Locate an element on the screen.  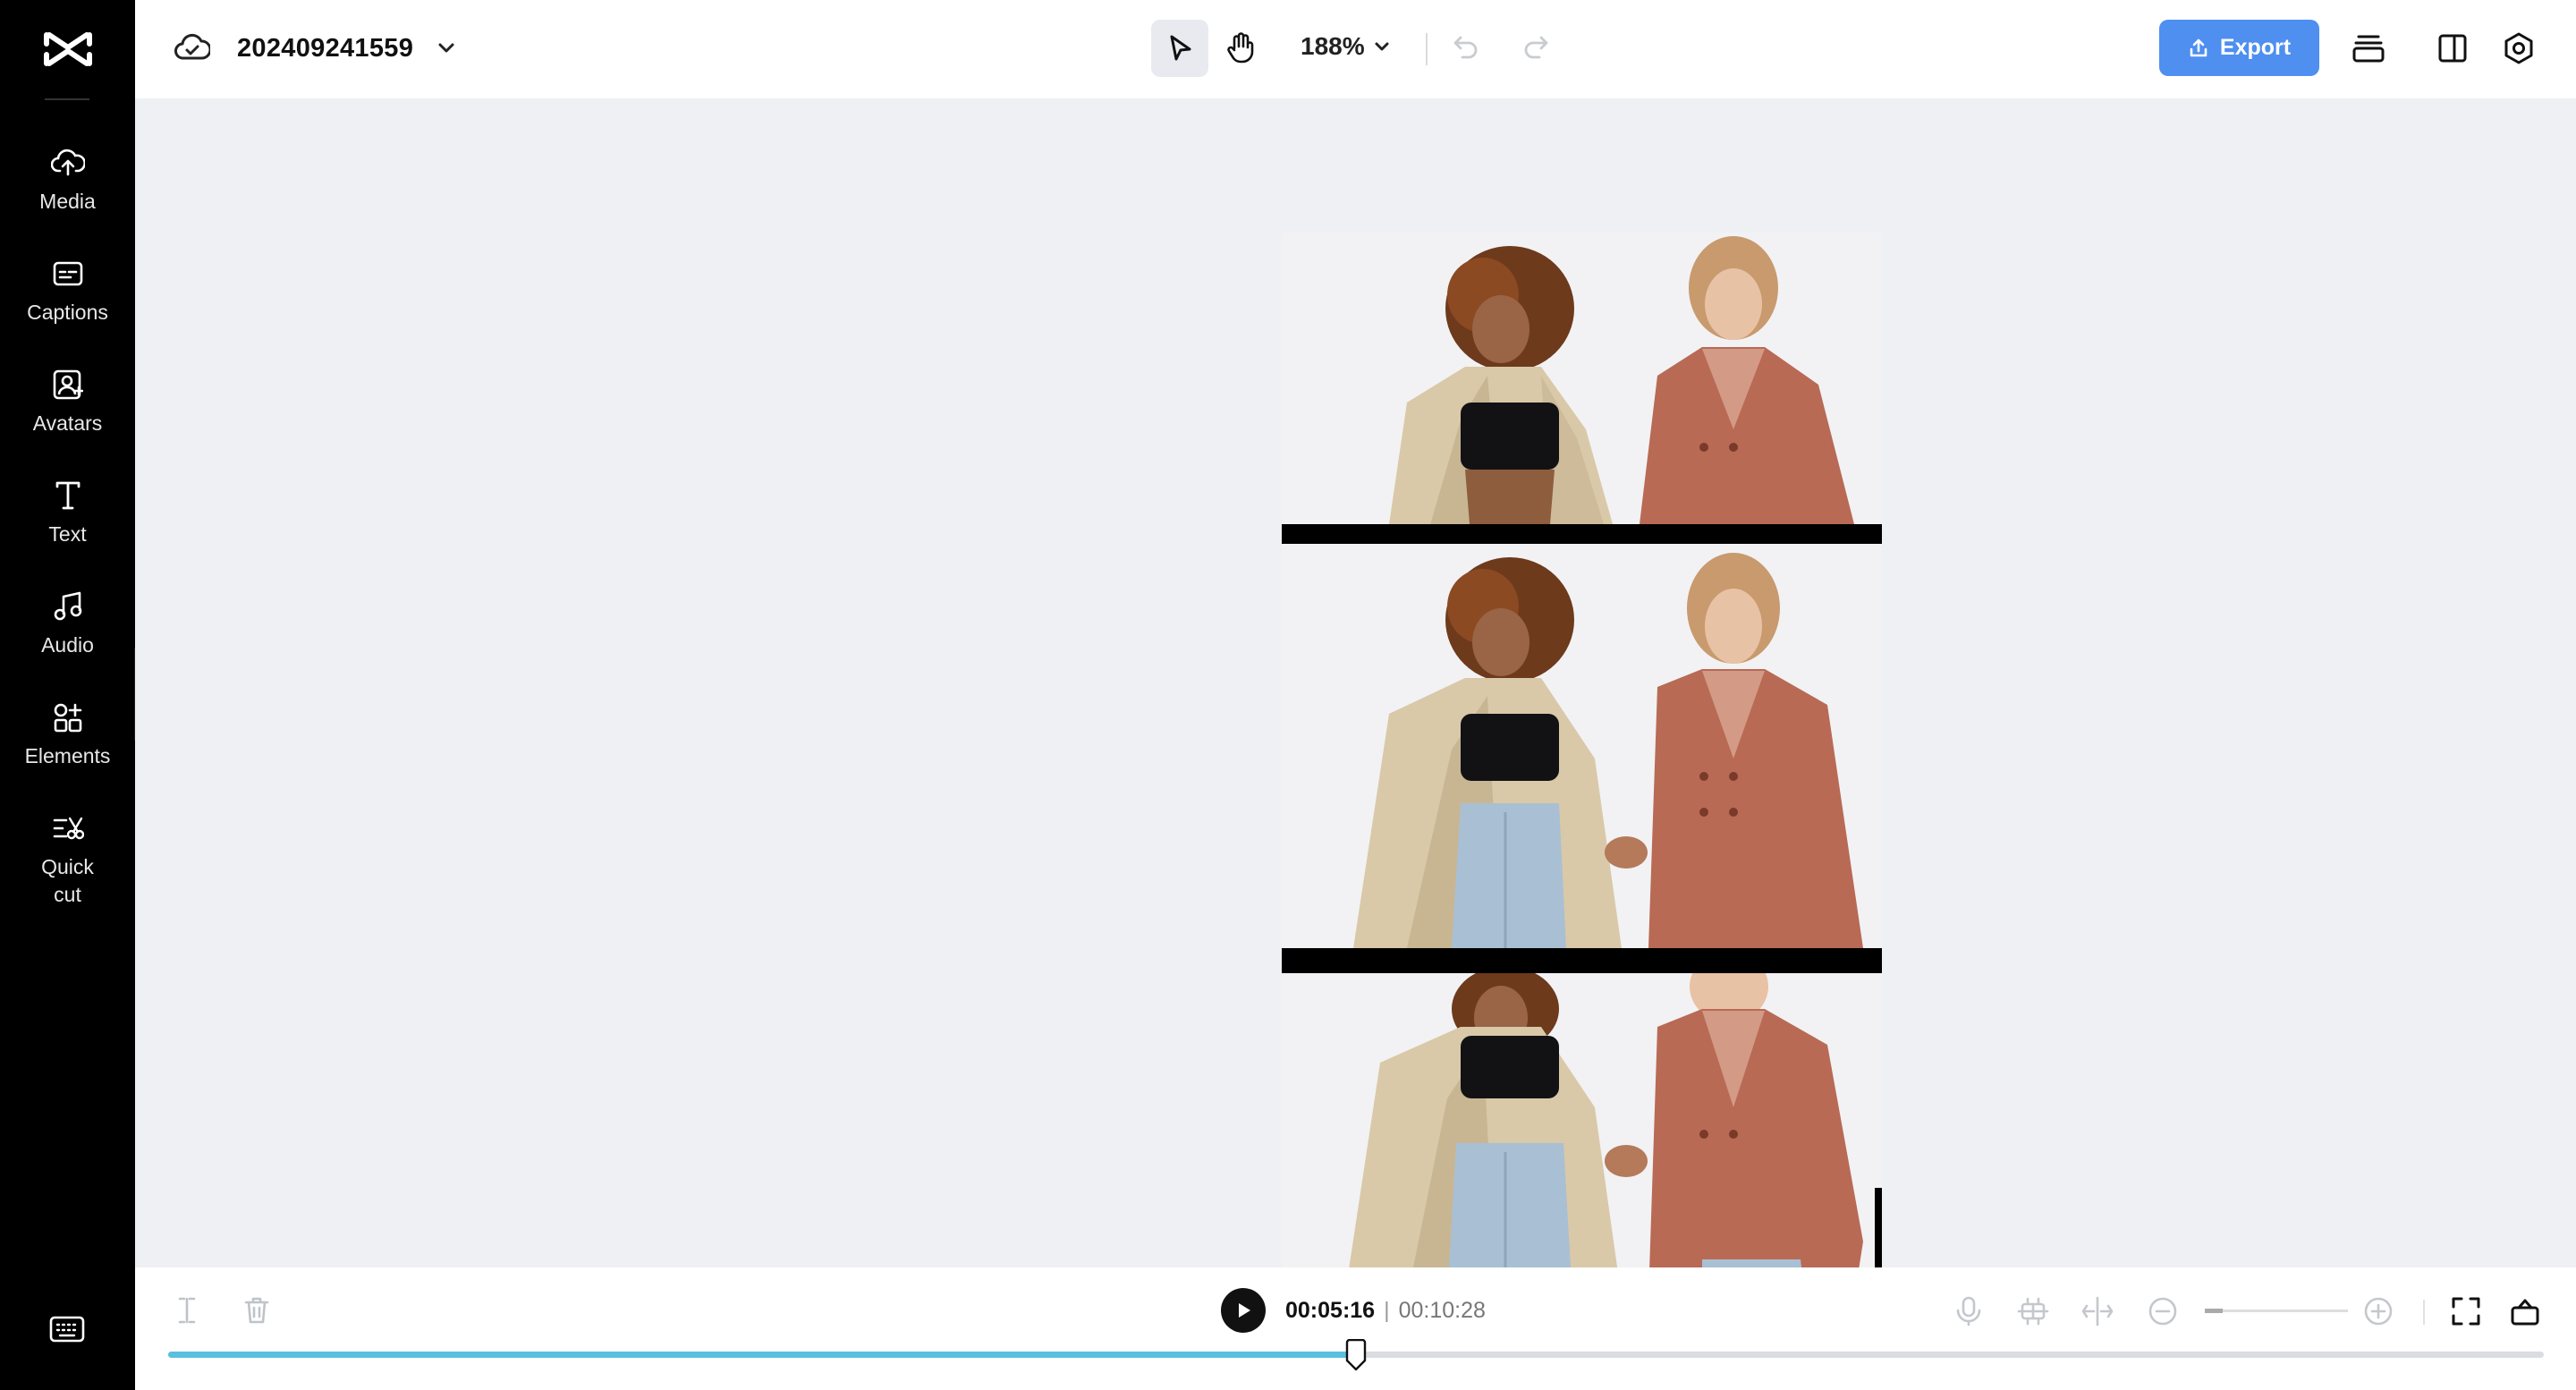
redo-button is located at coordinates (1536, 46).